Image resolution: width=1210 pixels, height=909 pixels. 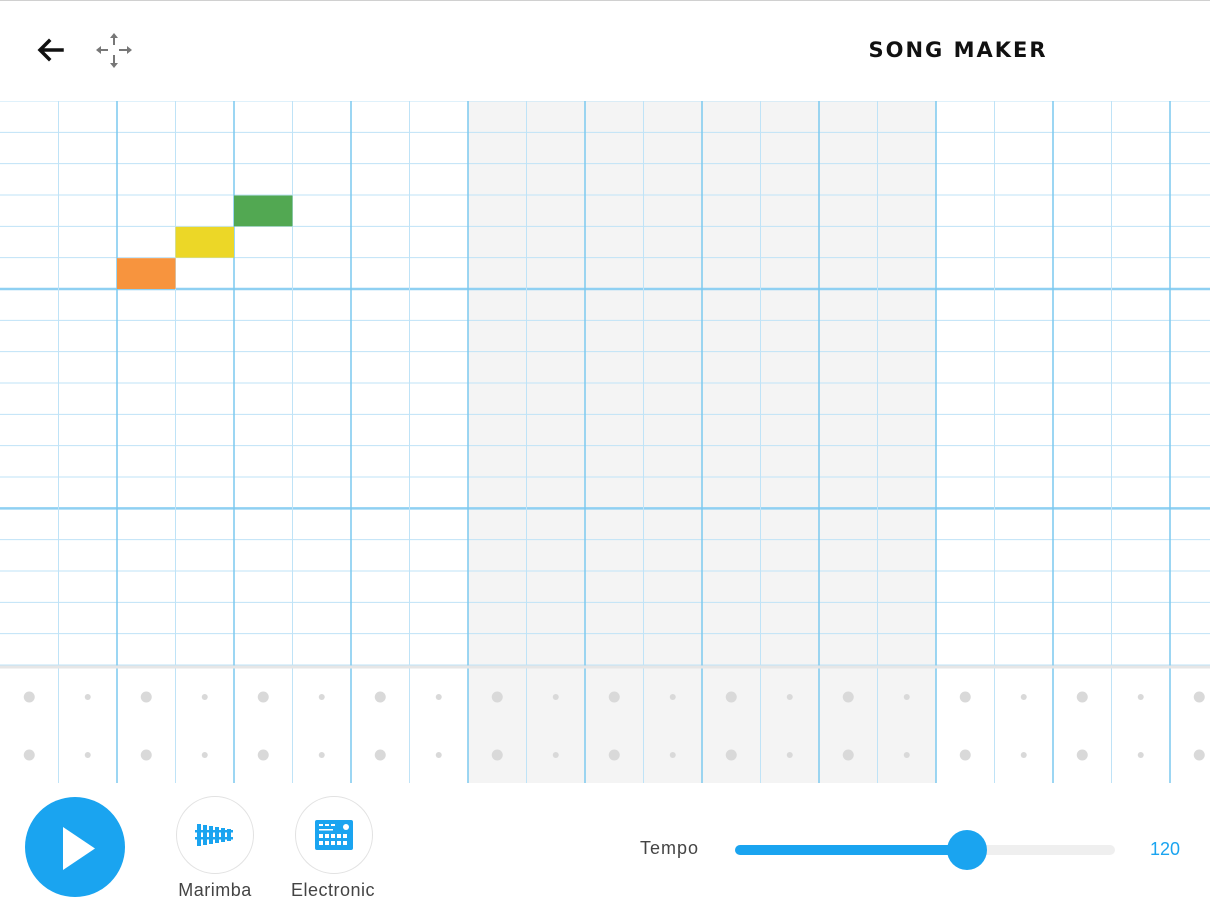 I want to click on marimba-label: Marimba, so click(x=215, y=890).